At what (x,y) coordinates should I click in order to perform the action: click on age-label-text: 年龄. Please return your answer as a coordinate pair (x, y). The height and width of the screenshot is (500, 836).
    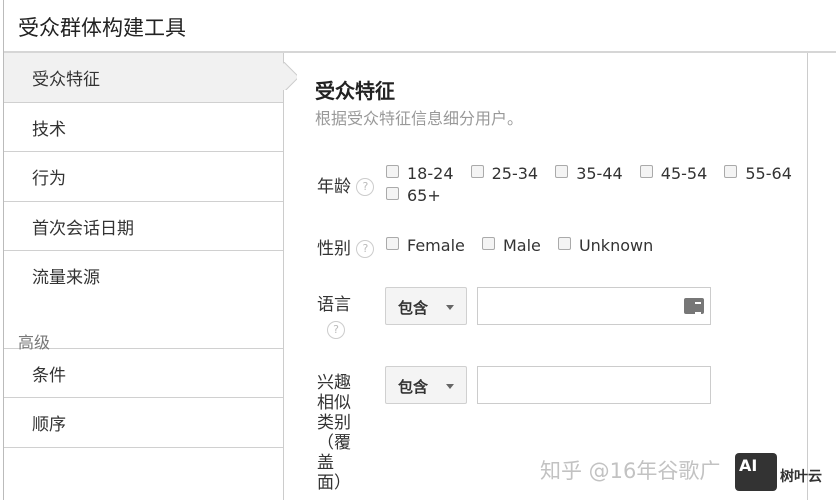
    Looking at the image, I should click on (334, 187).